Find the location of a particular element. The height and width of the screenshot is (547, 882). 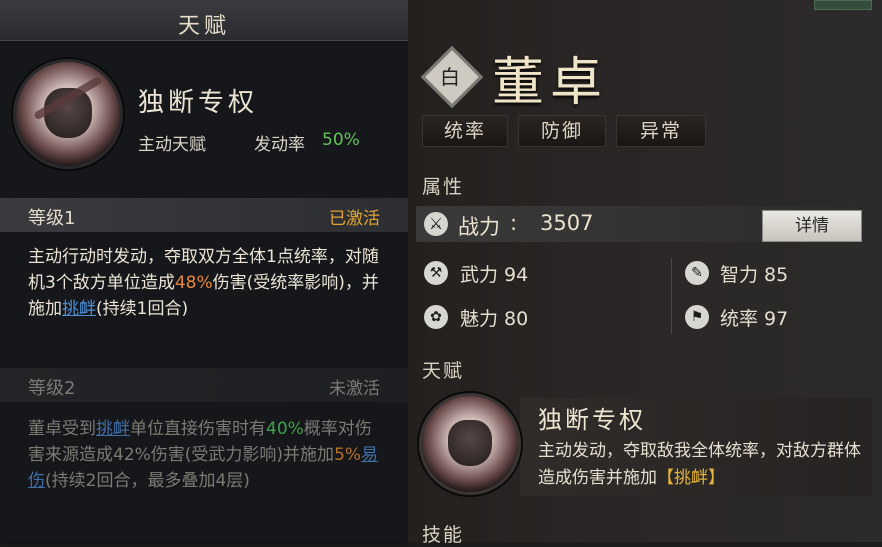

stat-intellect: 智力 85 is located at coordinates (754, 275).